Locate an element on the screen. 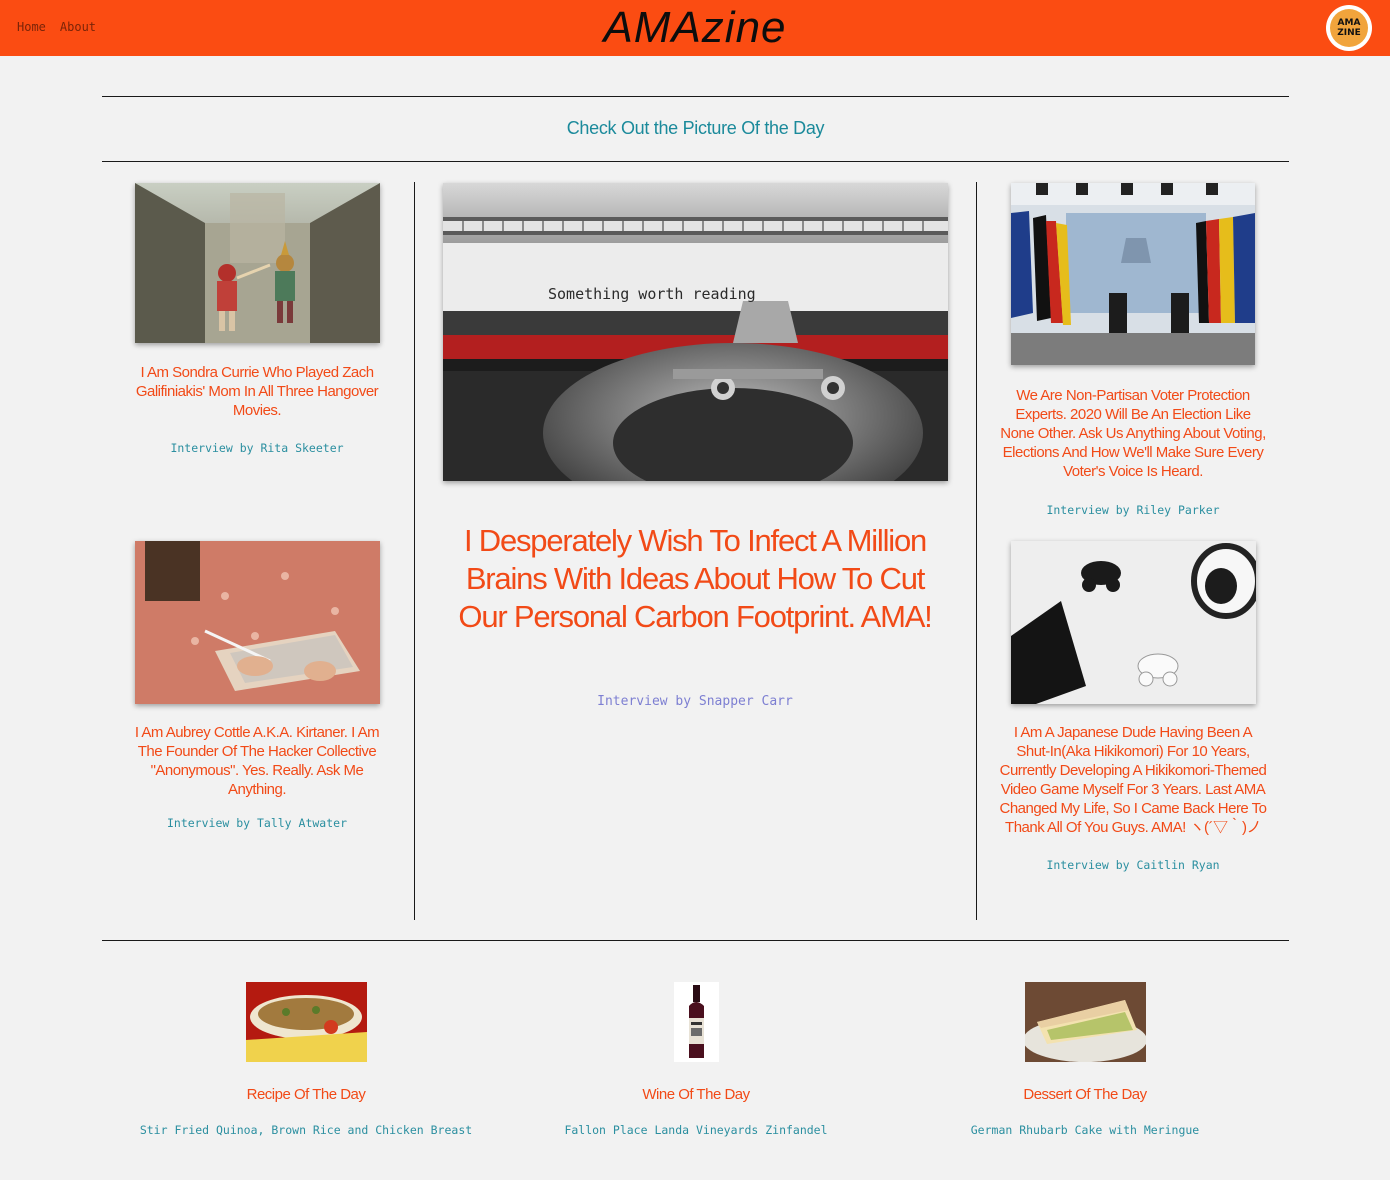  logo-text-top: AMA is located at coordinates (1349, 23).